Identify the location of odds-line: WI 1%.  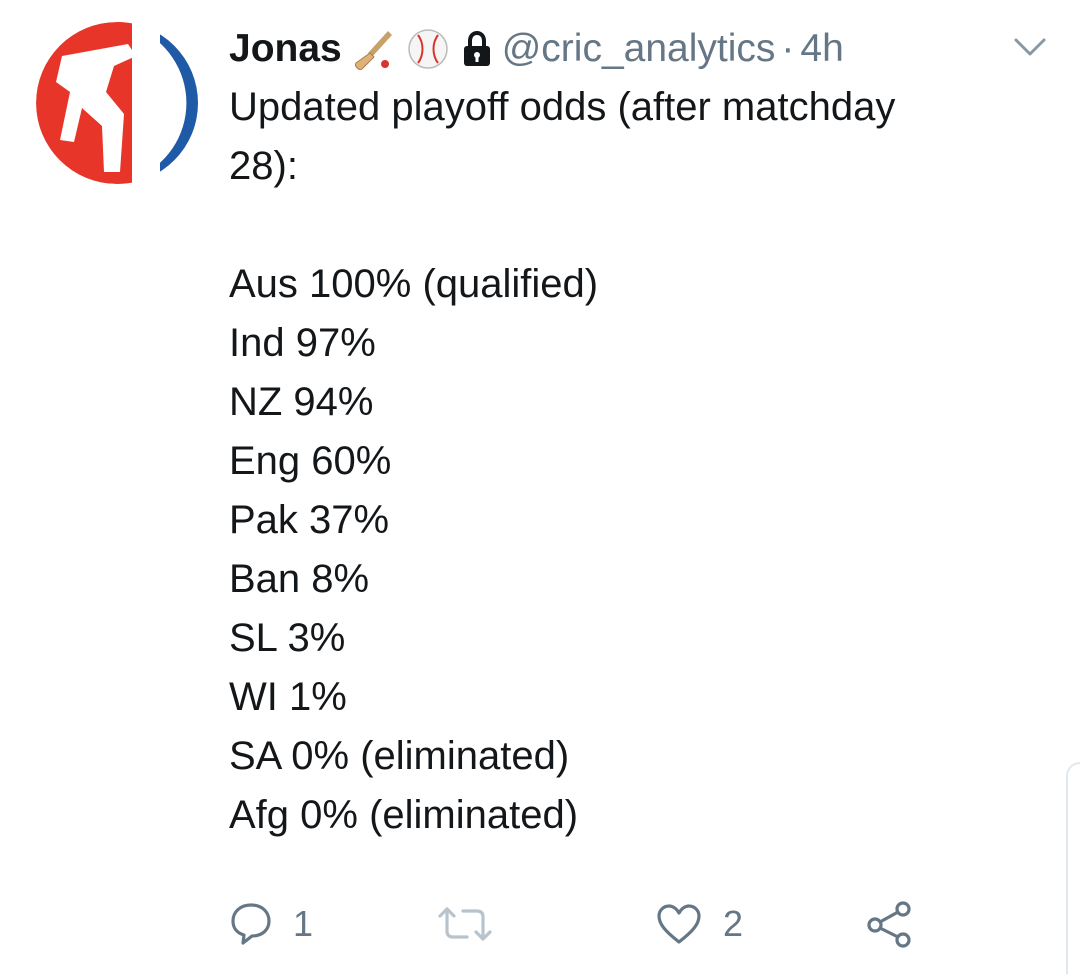
(288, 697).